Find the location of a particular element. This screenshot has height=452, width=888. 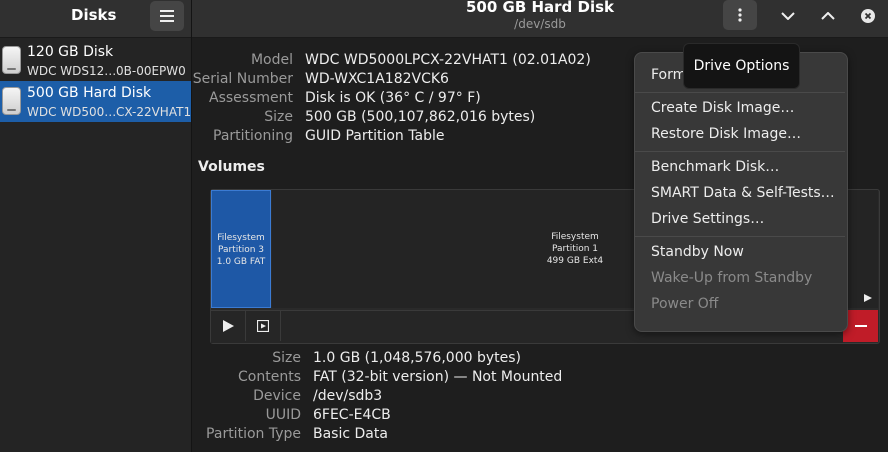

disk-name: 500 GB Hard Disk is located at coordinates (89, 93).